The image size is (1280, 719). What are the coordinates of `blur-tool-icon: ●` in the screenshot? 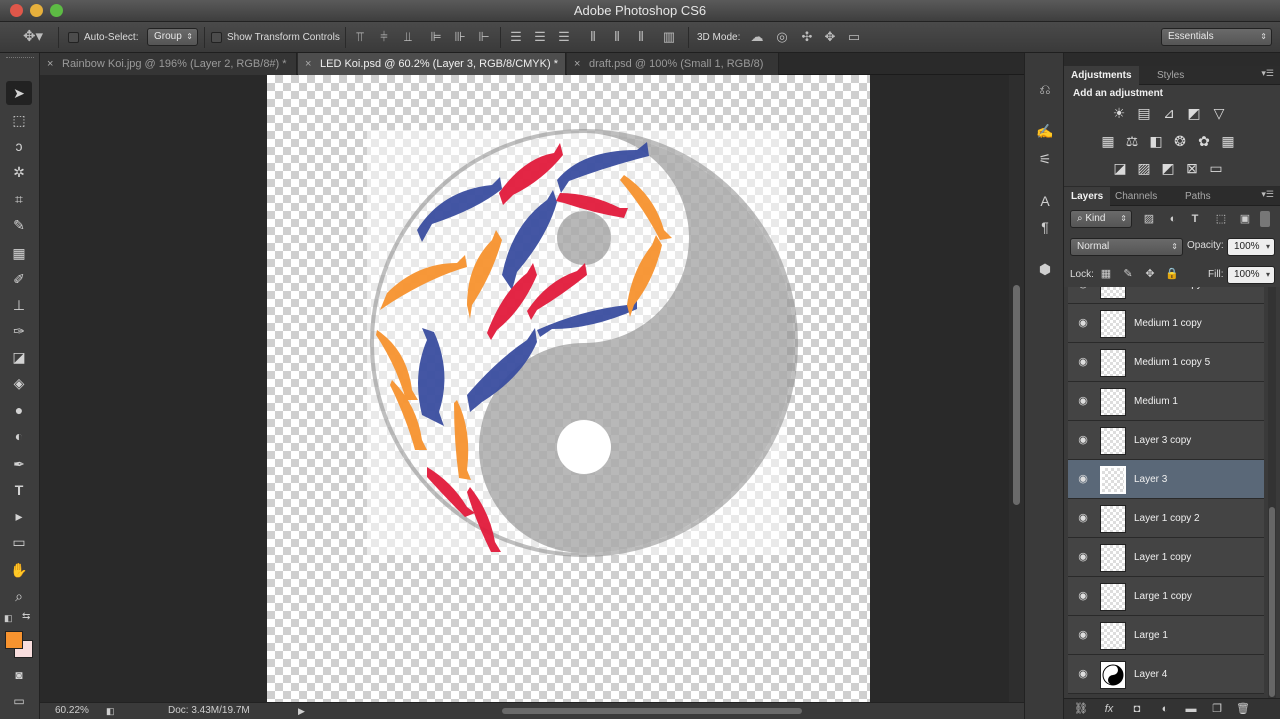 It's located at (19, 410).